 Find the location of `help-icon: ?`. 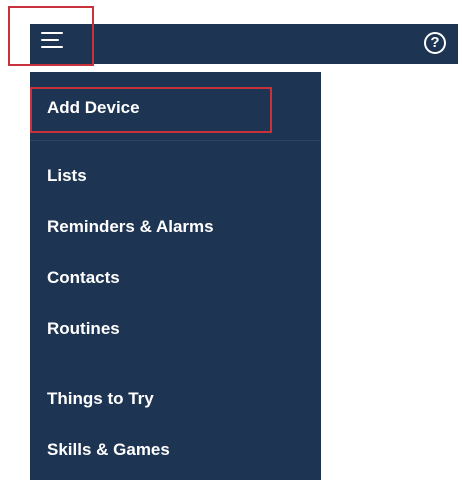

help-icon: ? is located at coordinates (435, 43).